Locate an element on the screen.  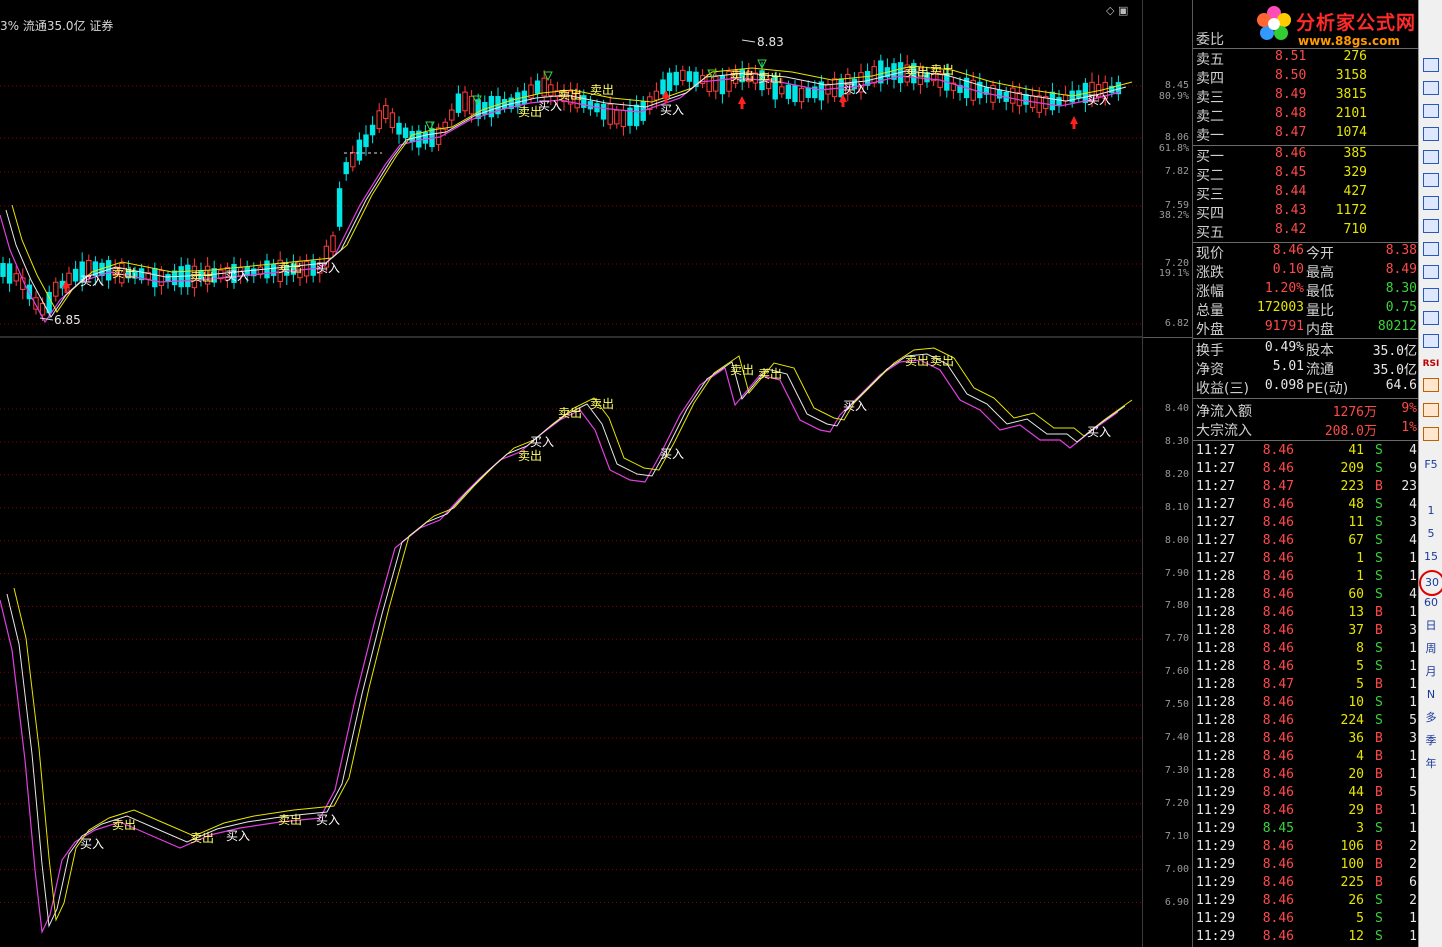
period-button-日: 日 is located at coordinates (1431, 626).